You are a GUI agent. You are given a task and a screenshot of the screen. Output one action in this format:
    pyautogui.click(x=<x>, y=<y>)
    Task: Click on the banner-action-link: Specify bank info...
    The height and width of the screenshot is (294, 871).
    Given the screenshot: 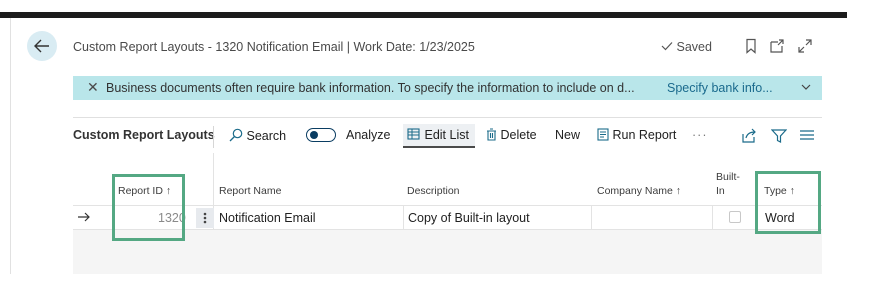 What is the action you would take?
    pyautogui.click(x=720, y=88)
    